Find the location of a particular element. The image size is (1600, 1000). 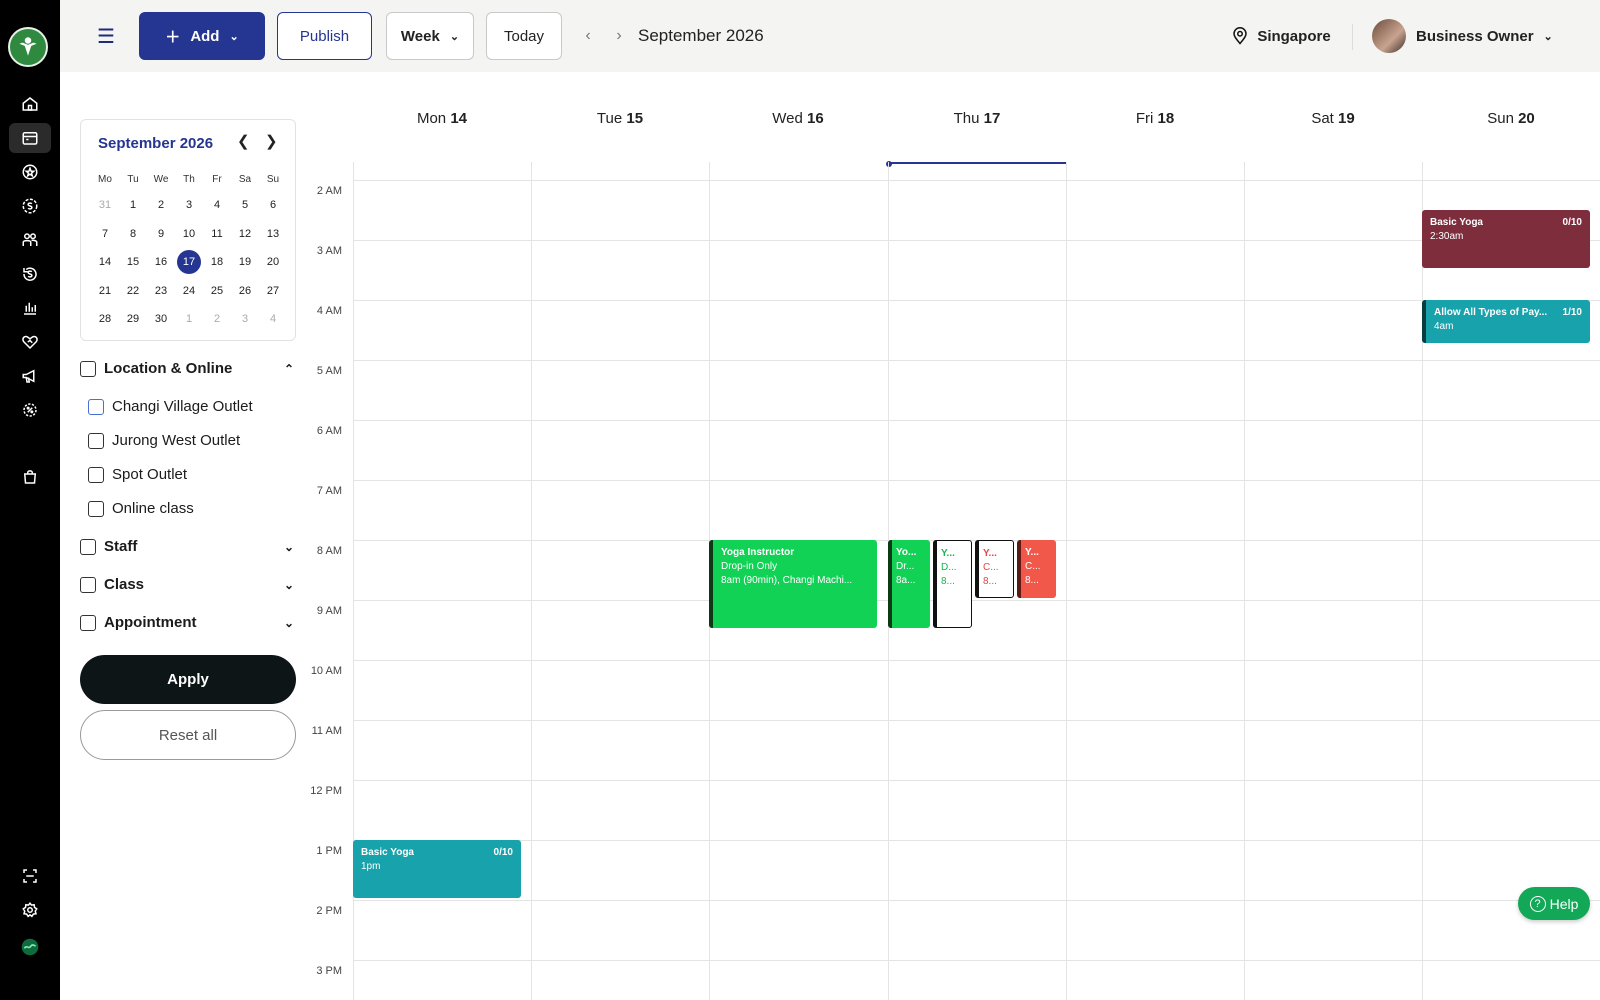

mini-calendar-day: 30 is located at coordinates (161, 319).